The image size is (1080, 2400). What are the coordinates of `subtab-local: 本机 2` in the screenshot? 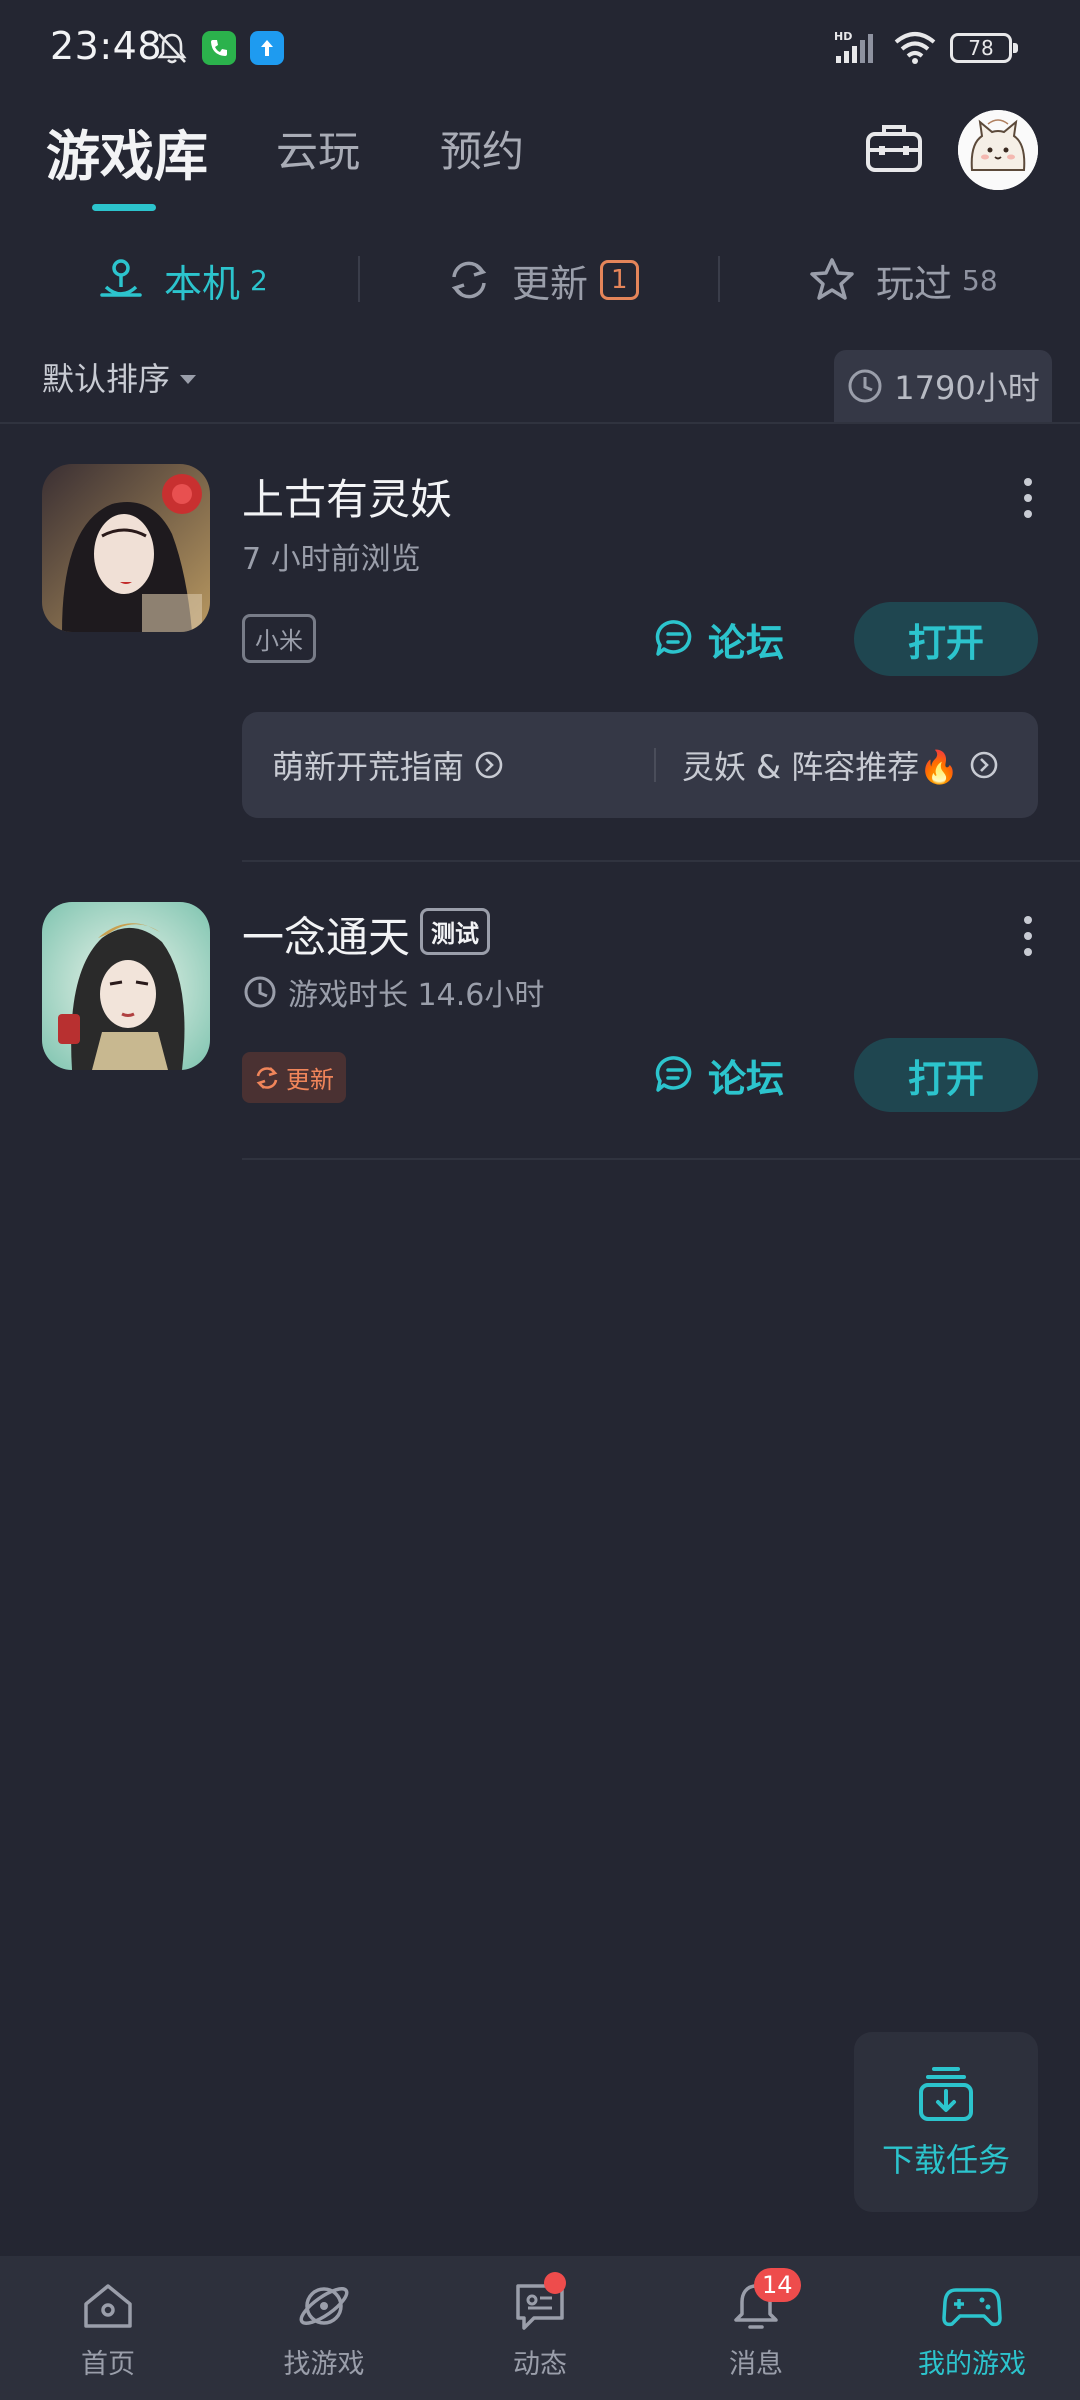 It's located at (183, 280).